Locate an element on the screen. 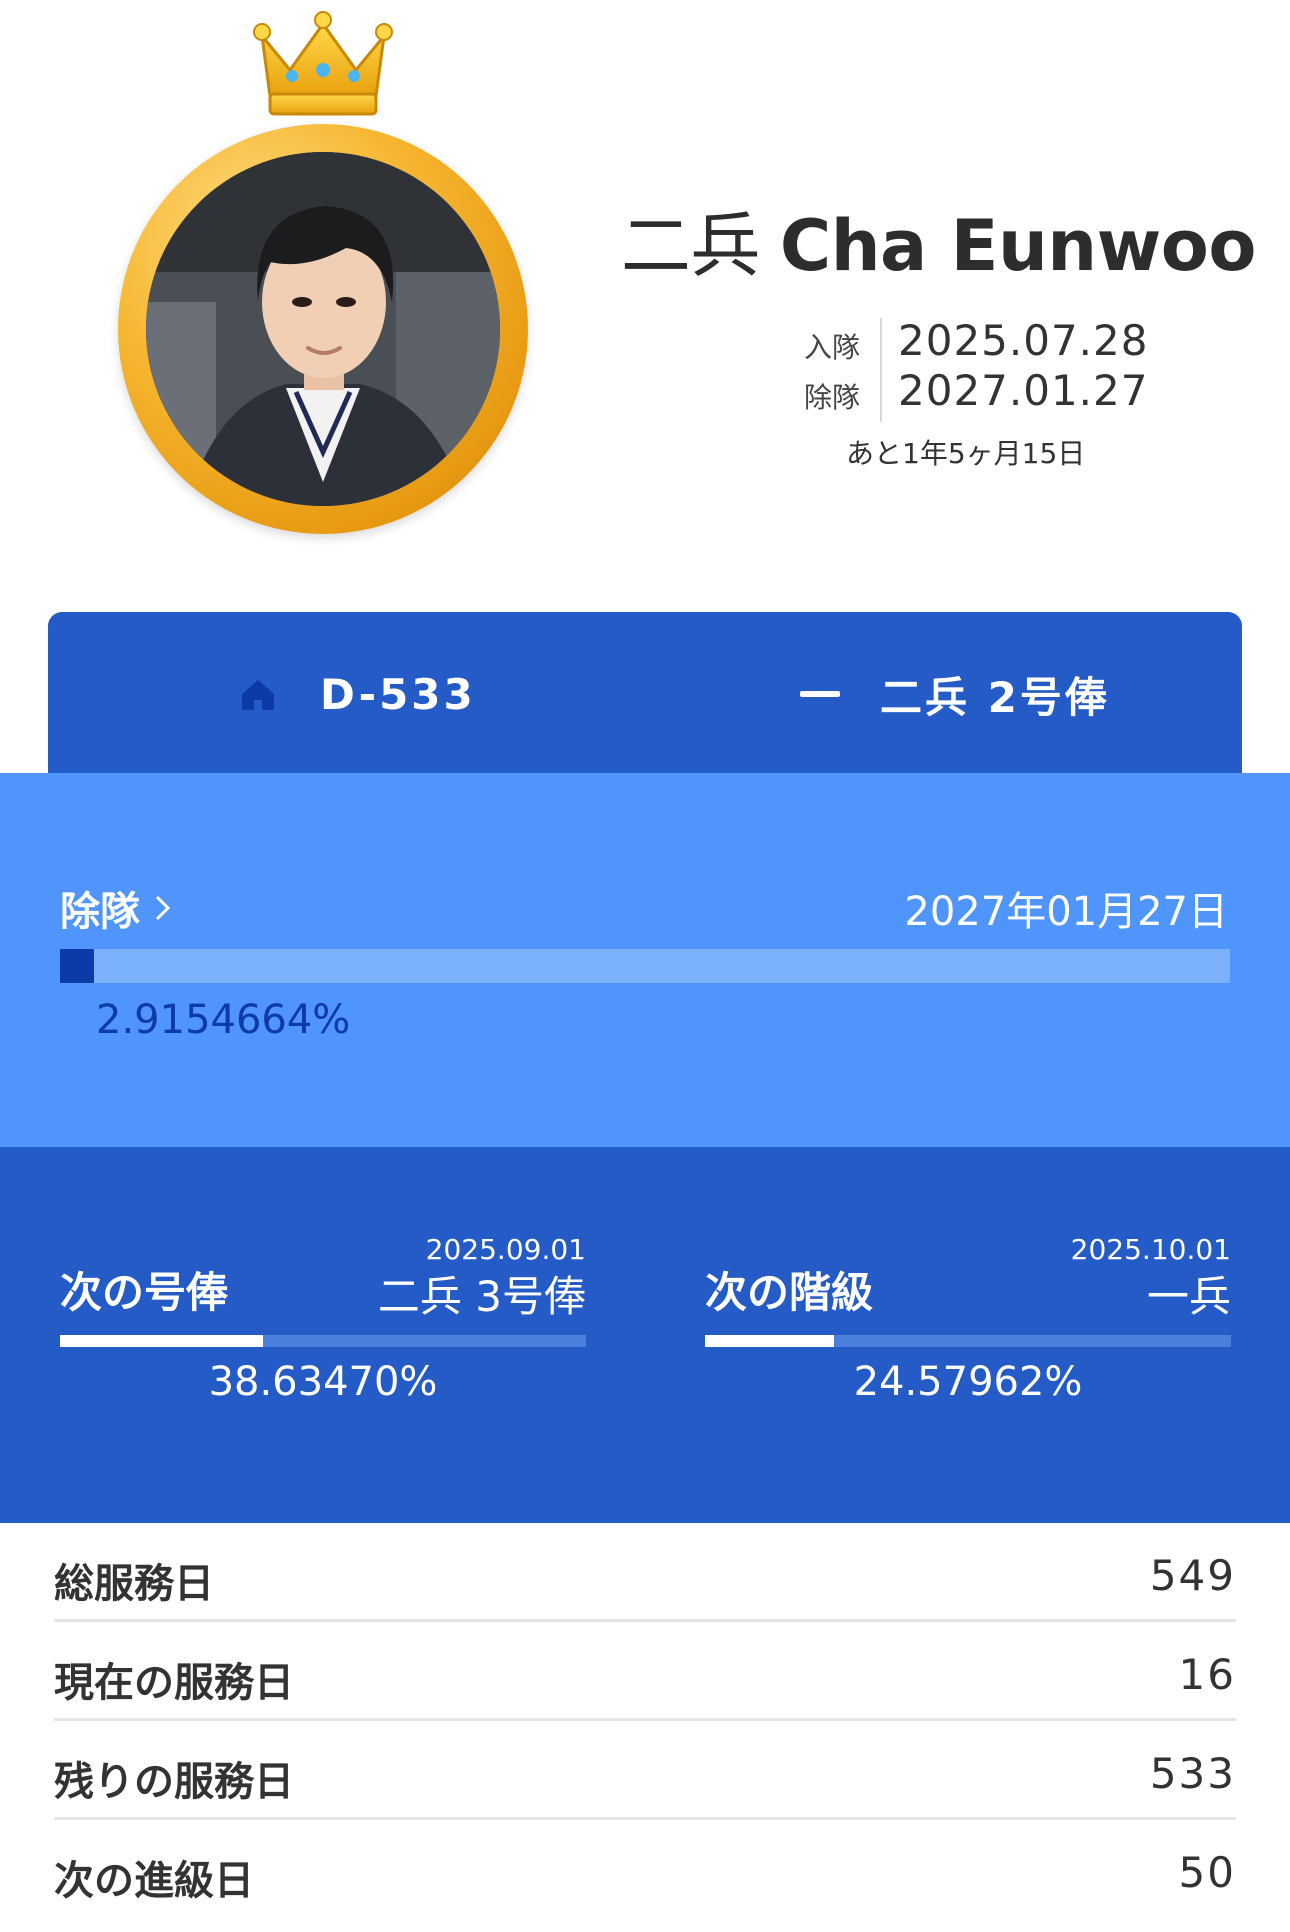 This screenshot has width=1290, height=1932. avatar-frame is located at coordinates (323, 329).